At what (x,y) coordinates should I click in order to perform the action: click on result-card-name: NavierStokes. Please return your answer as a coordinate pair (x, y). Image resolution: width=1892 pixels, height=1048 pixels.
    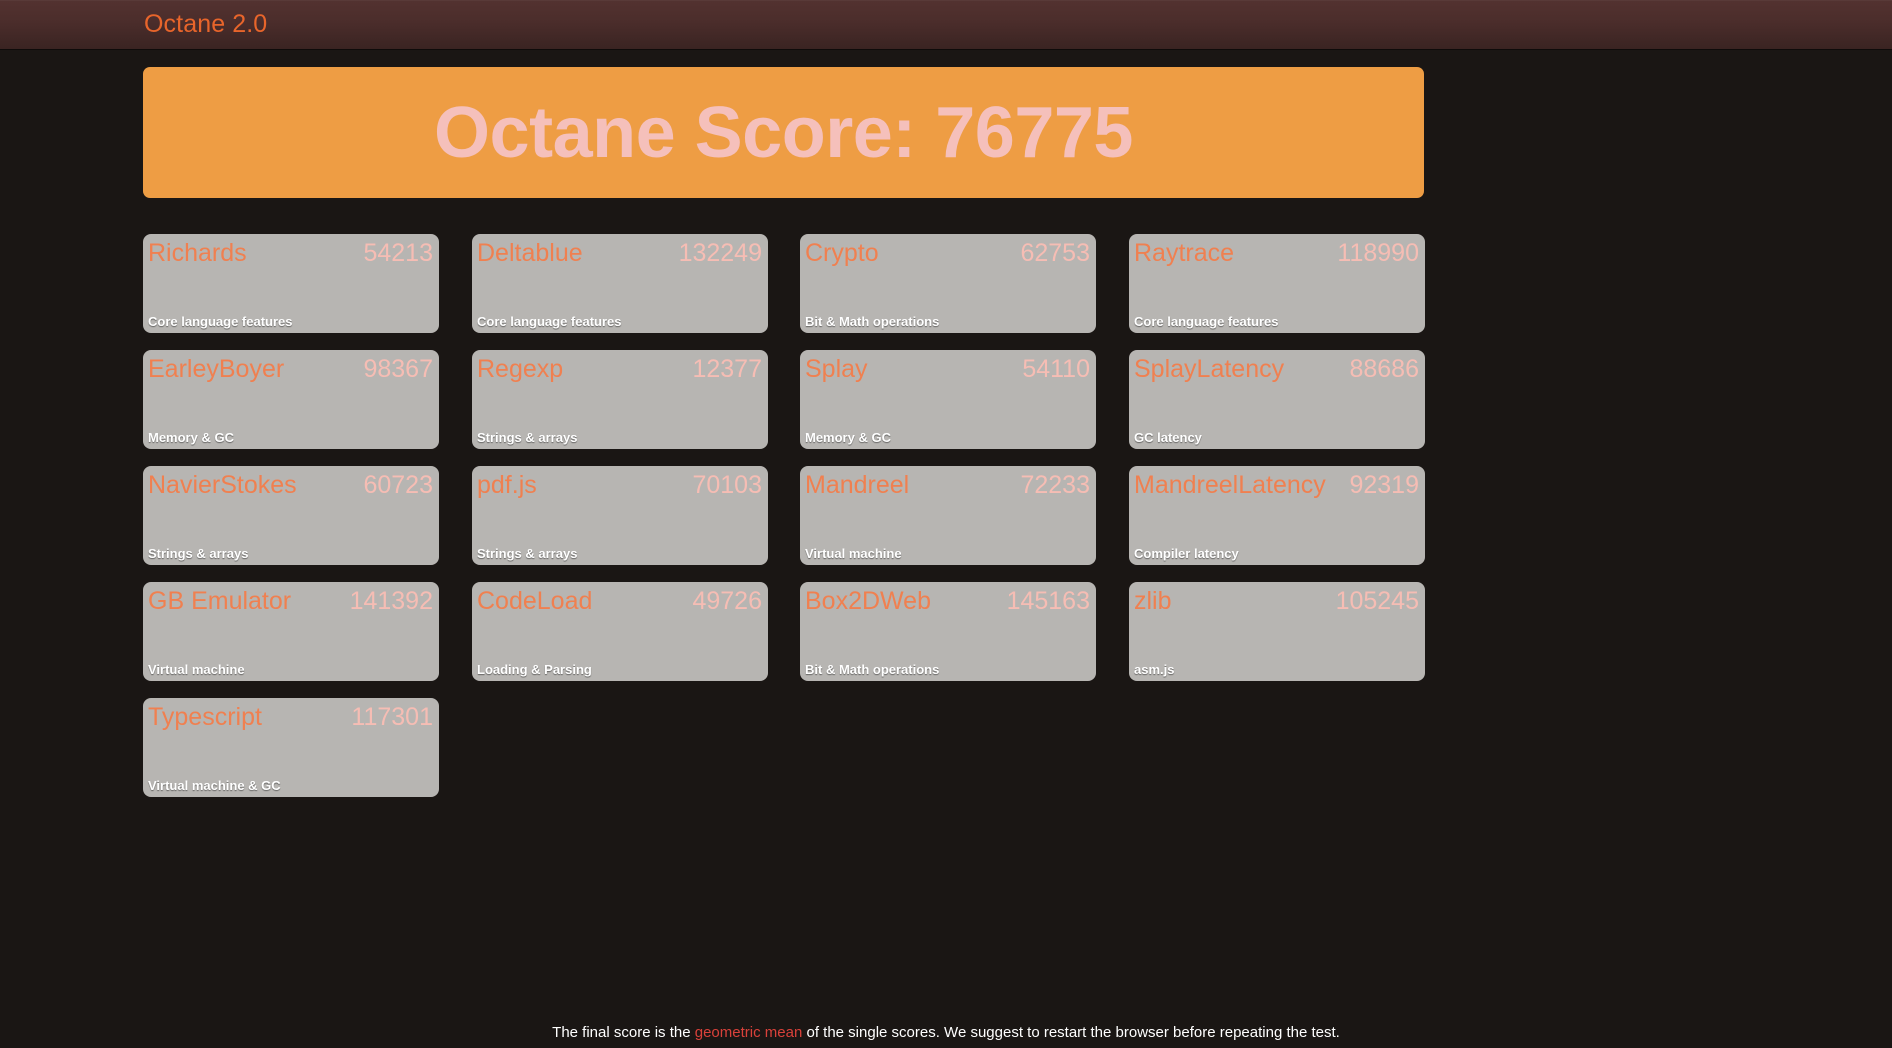
    Looking at the image, I should click on (222, 485).